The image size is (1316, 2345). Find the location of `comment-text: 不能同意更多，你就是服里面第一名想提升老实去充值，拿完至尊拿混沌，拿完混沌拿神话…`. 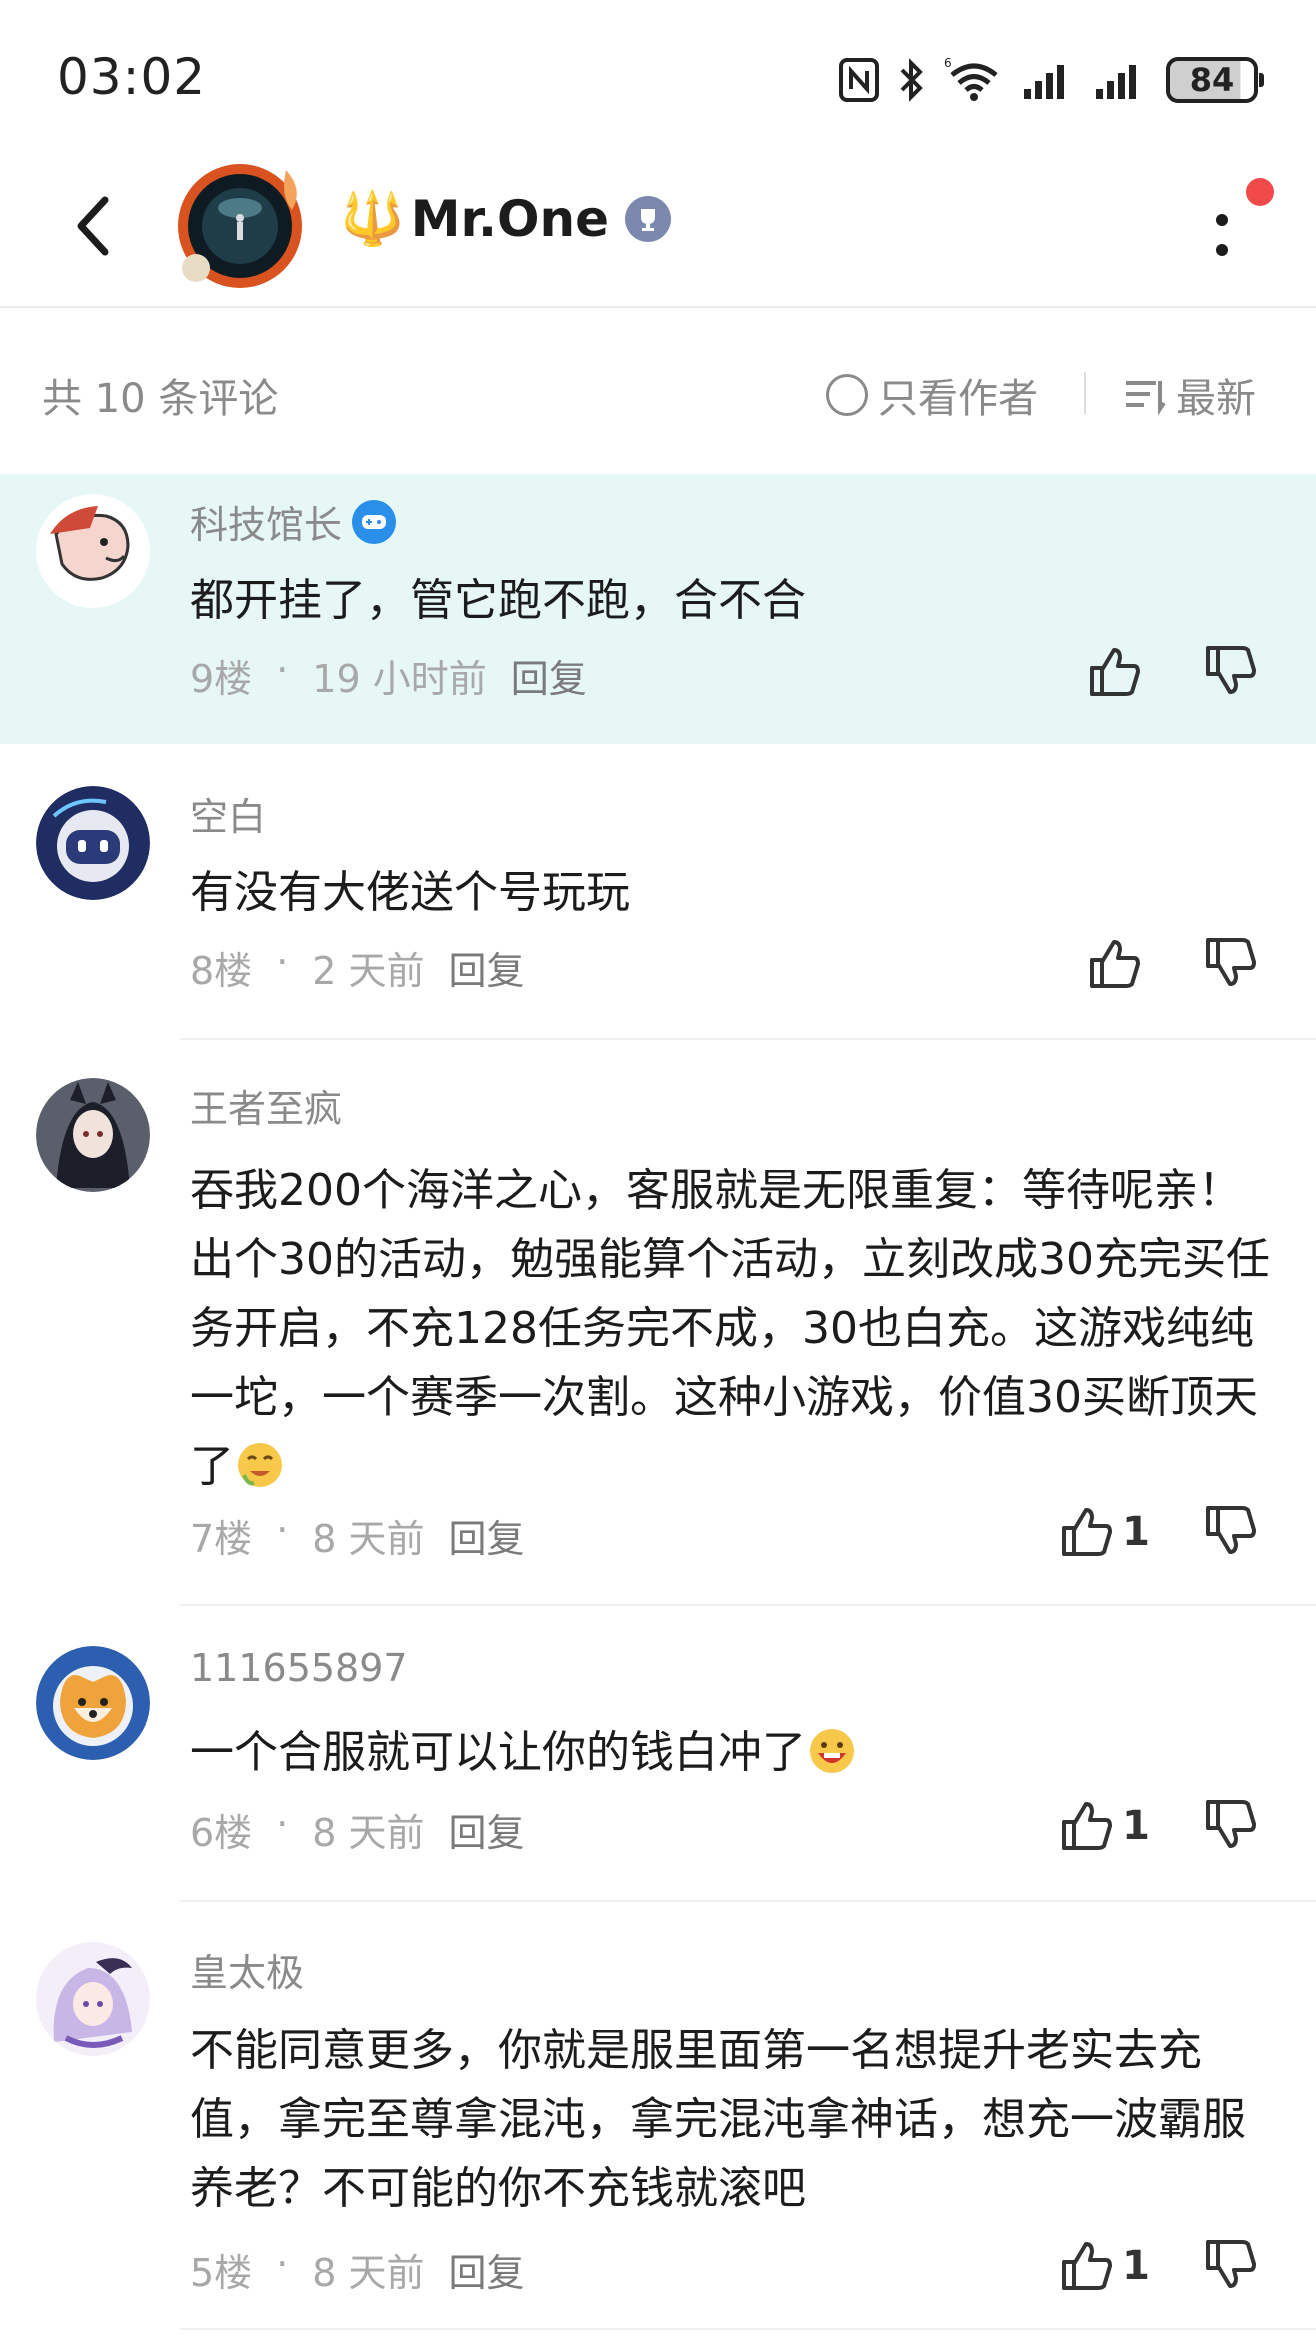

comment-text: 不能同意更多，你就是服里面第一名想提升老实去充值，拿完至尊拿混沌，拿完混沌拿神话… is located at coordinates (718, 2119).